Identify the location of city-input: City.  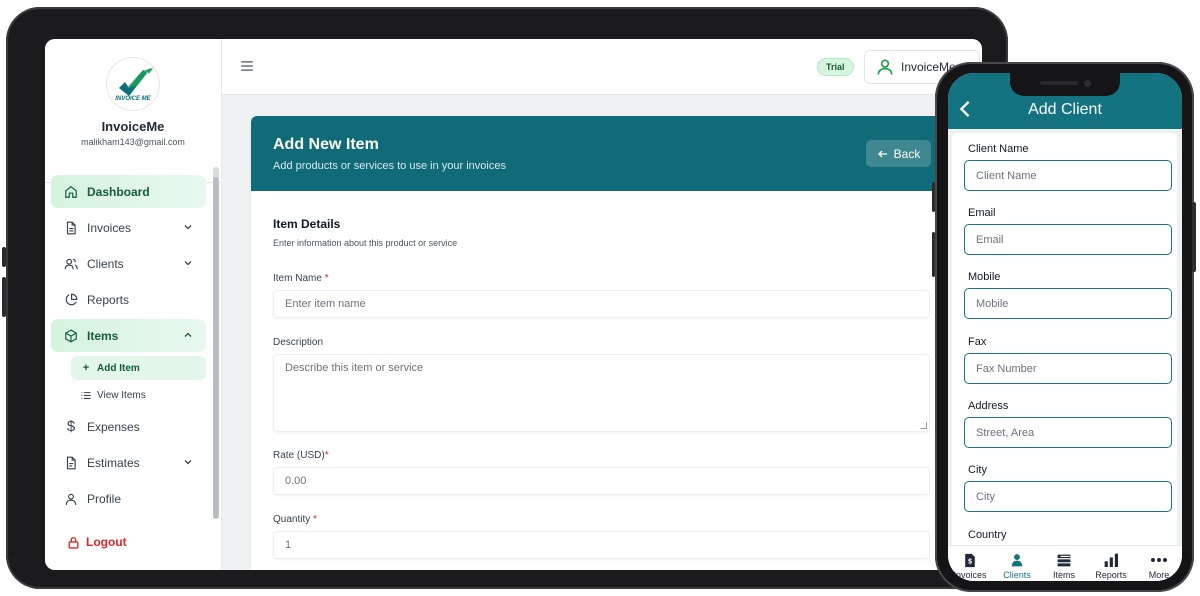
(1068, 496).